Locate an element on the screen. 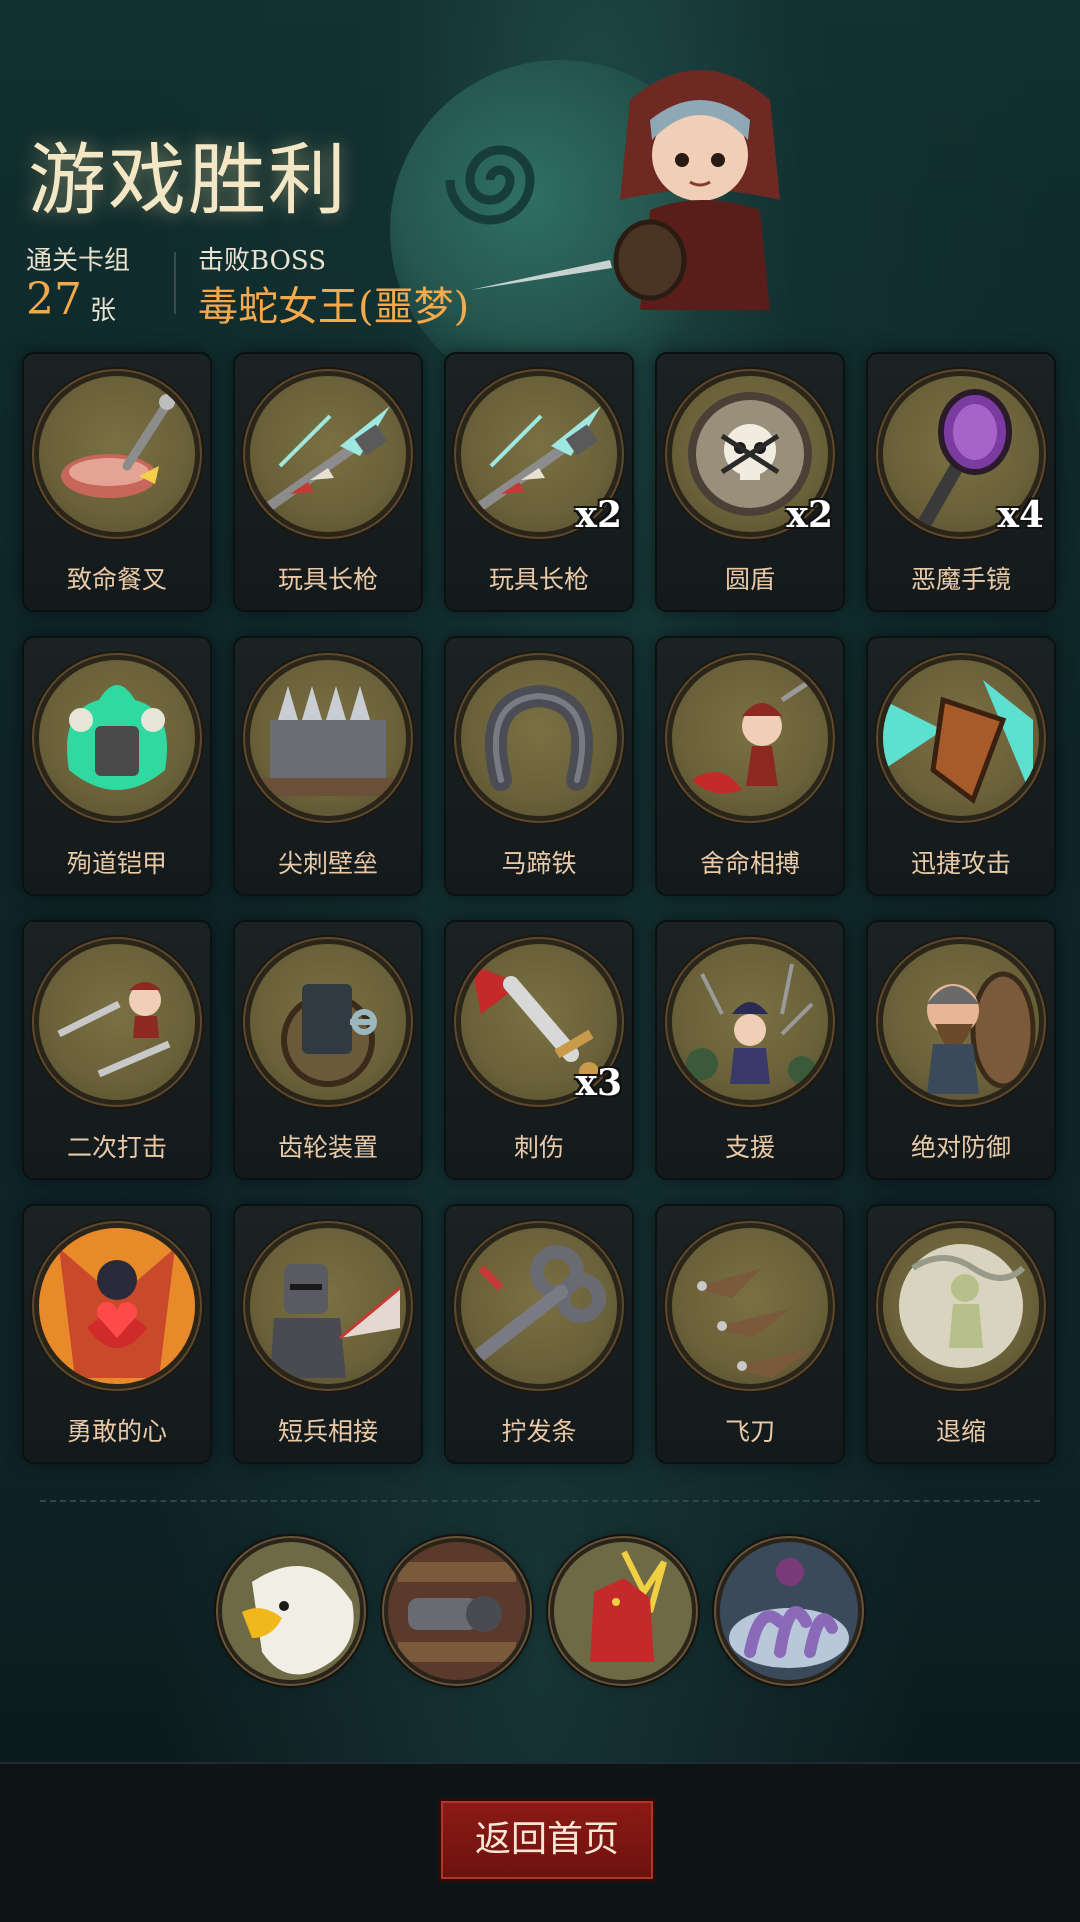 The height and width of the screenshot is (1922, 1080). hero-spear is located at coordinates (541, 275).